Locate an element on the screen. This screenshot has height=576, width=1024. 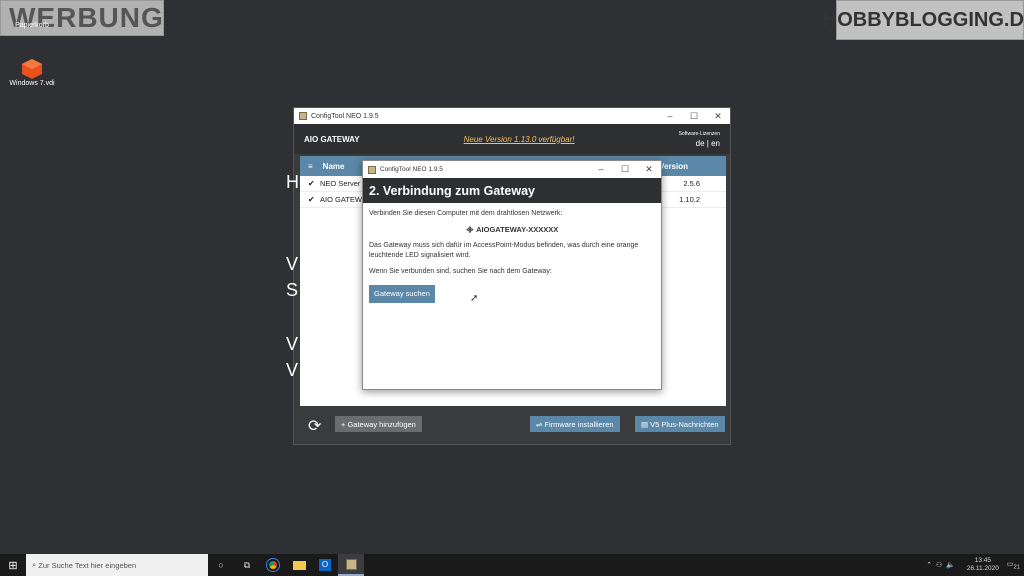
chevron-up-icon: ⌃ is located at coordinates (931, 565).